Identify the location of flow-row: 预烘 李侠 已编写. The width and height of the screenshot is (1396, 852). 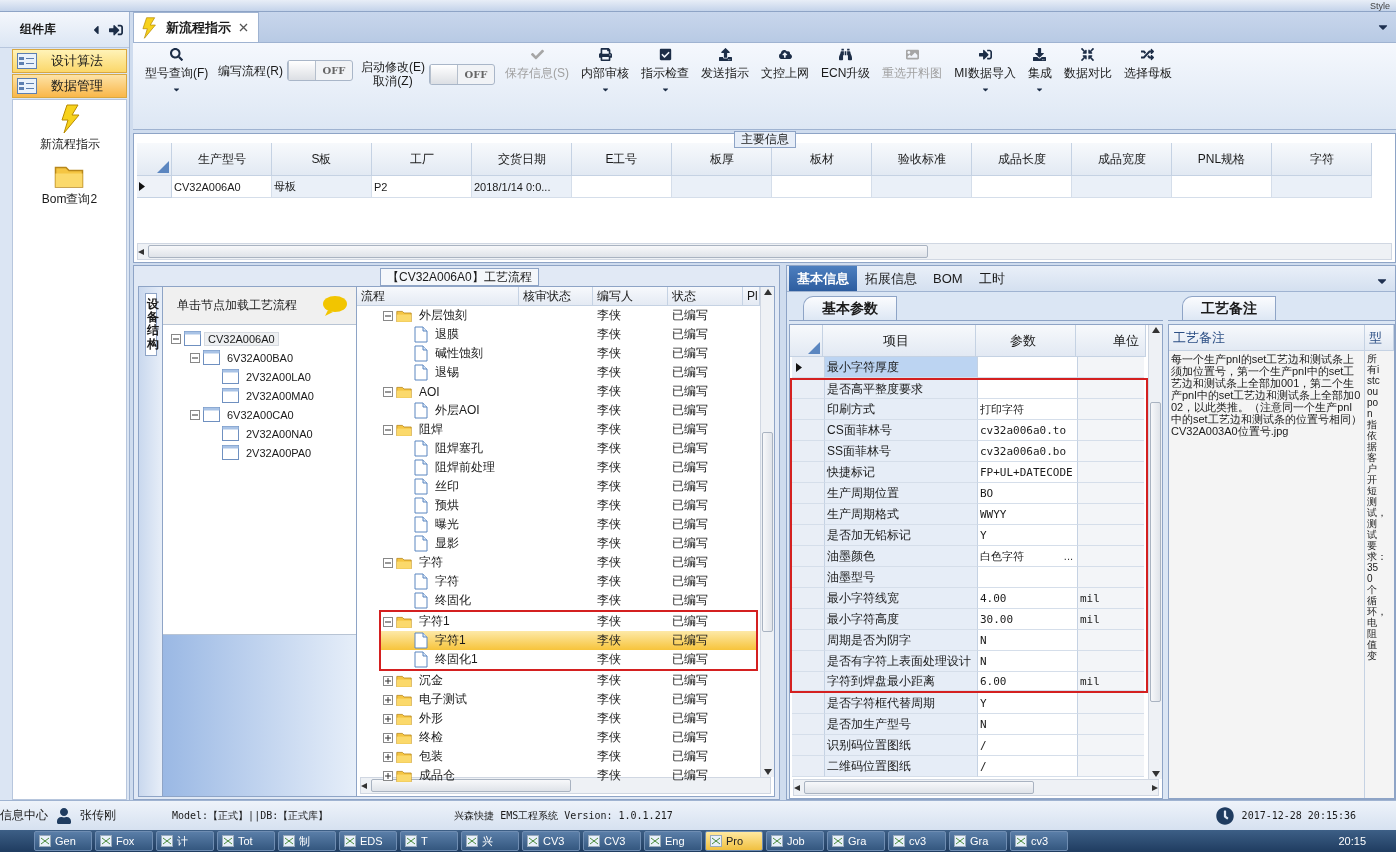
(558, 505).